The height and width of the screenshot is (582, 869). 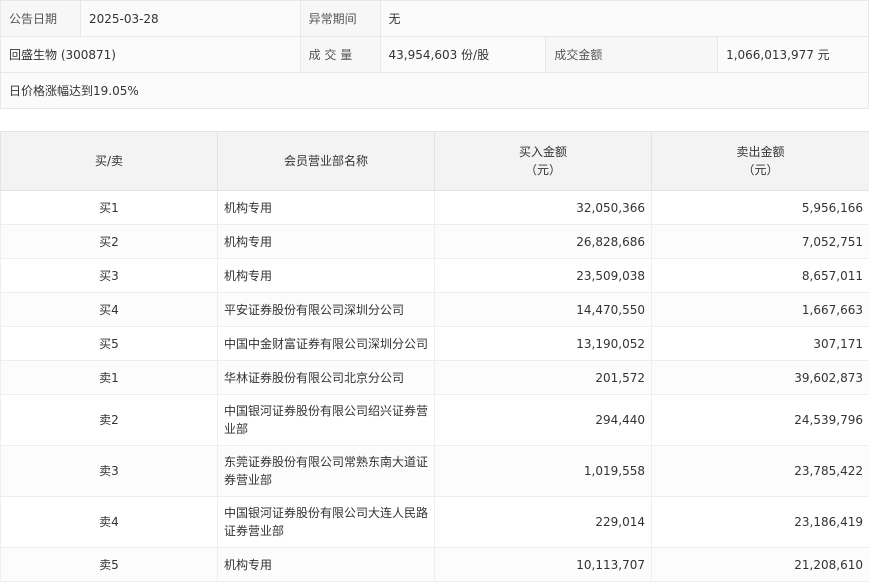 I want to click on row-sell: 1,667,663, so click(x=760, y=310).